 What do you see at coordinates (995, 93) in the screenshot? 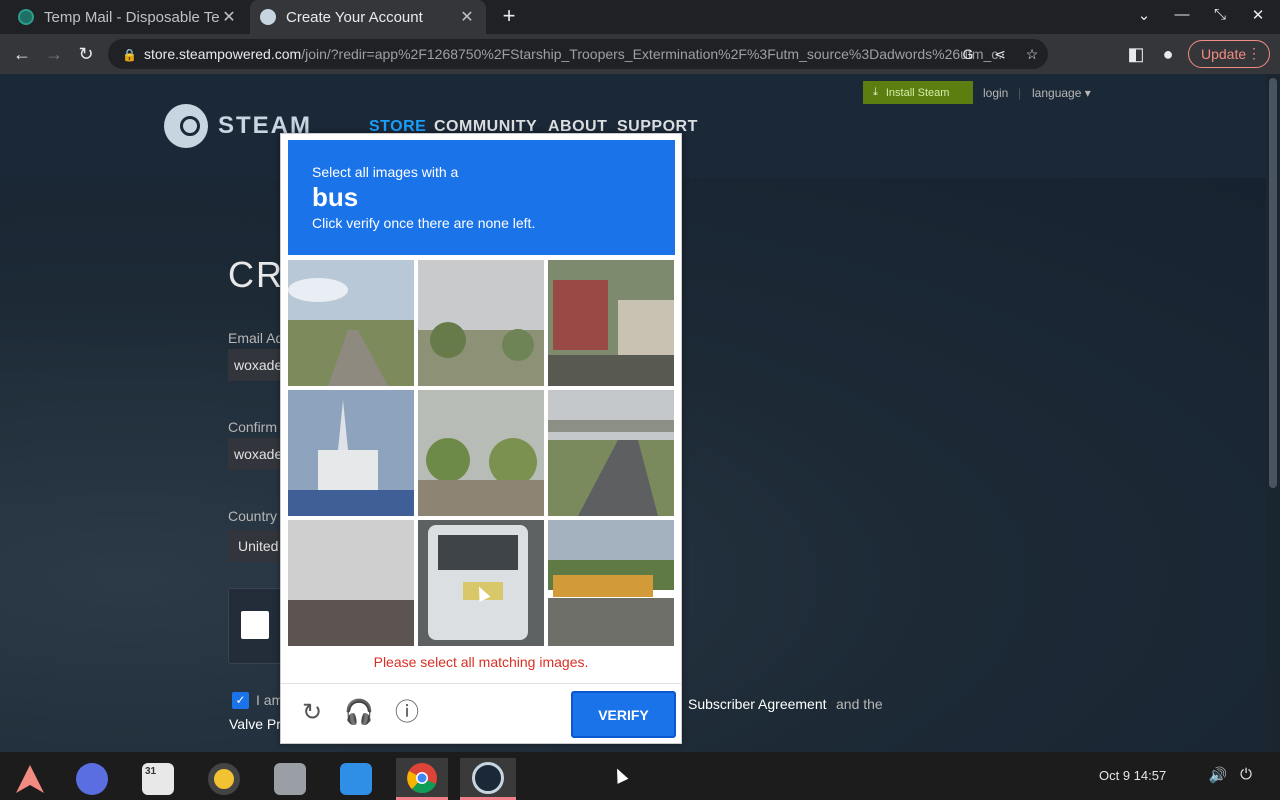
I see `login-link: login` at bounding box center [995, 93].